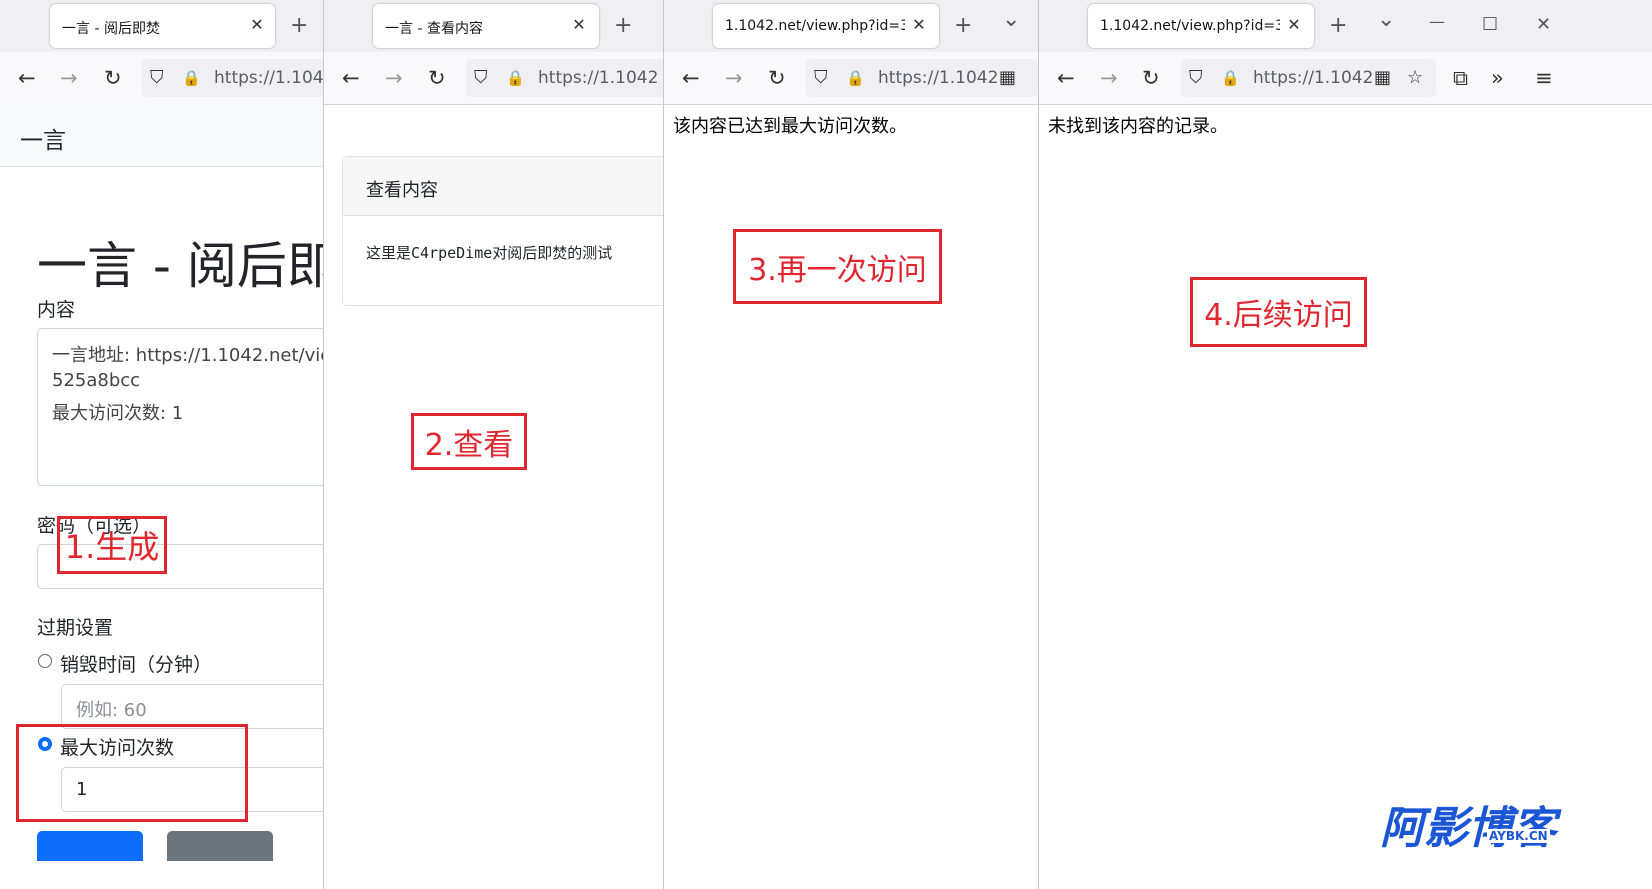  What do you see at coordinates (402, 190) in the screenshot?
I see `card-title: 查看内容` at bounding box center [402, 190].